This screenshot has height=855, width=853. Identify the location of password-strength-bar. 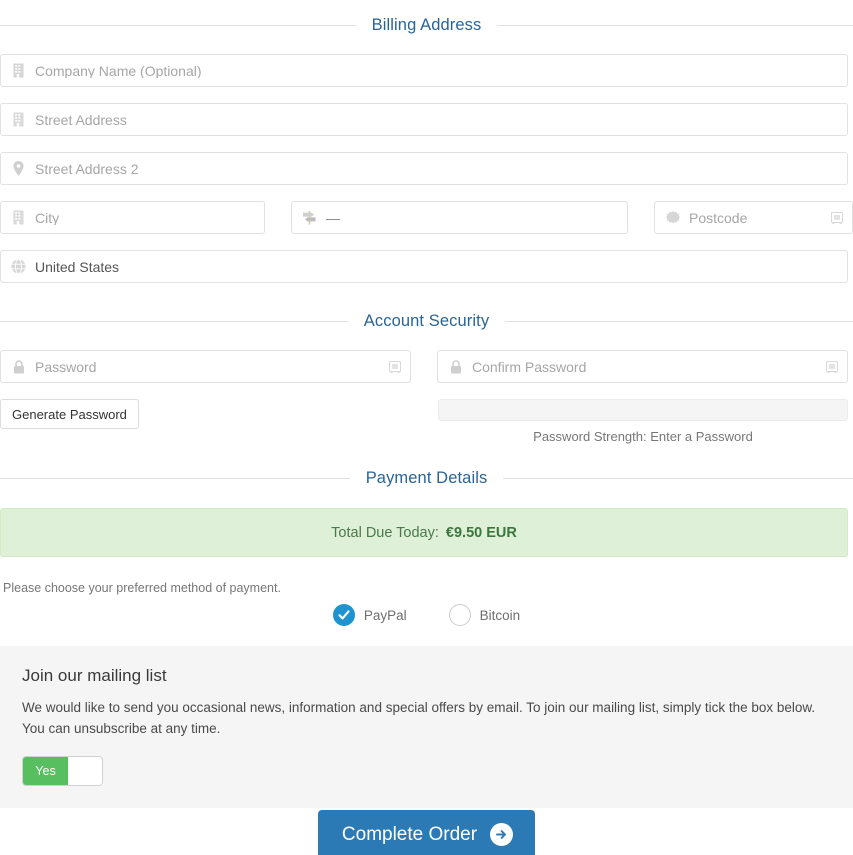
(643, 410).